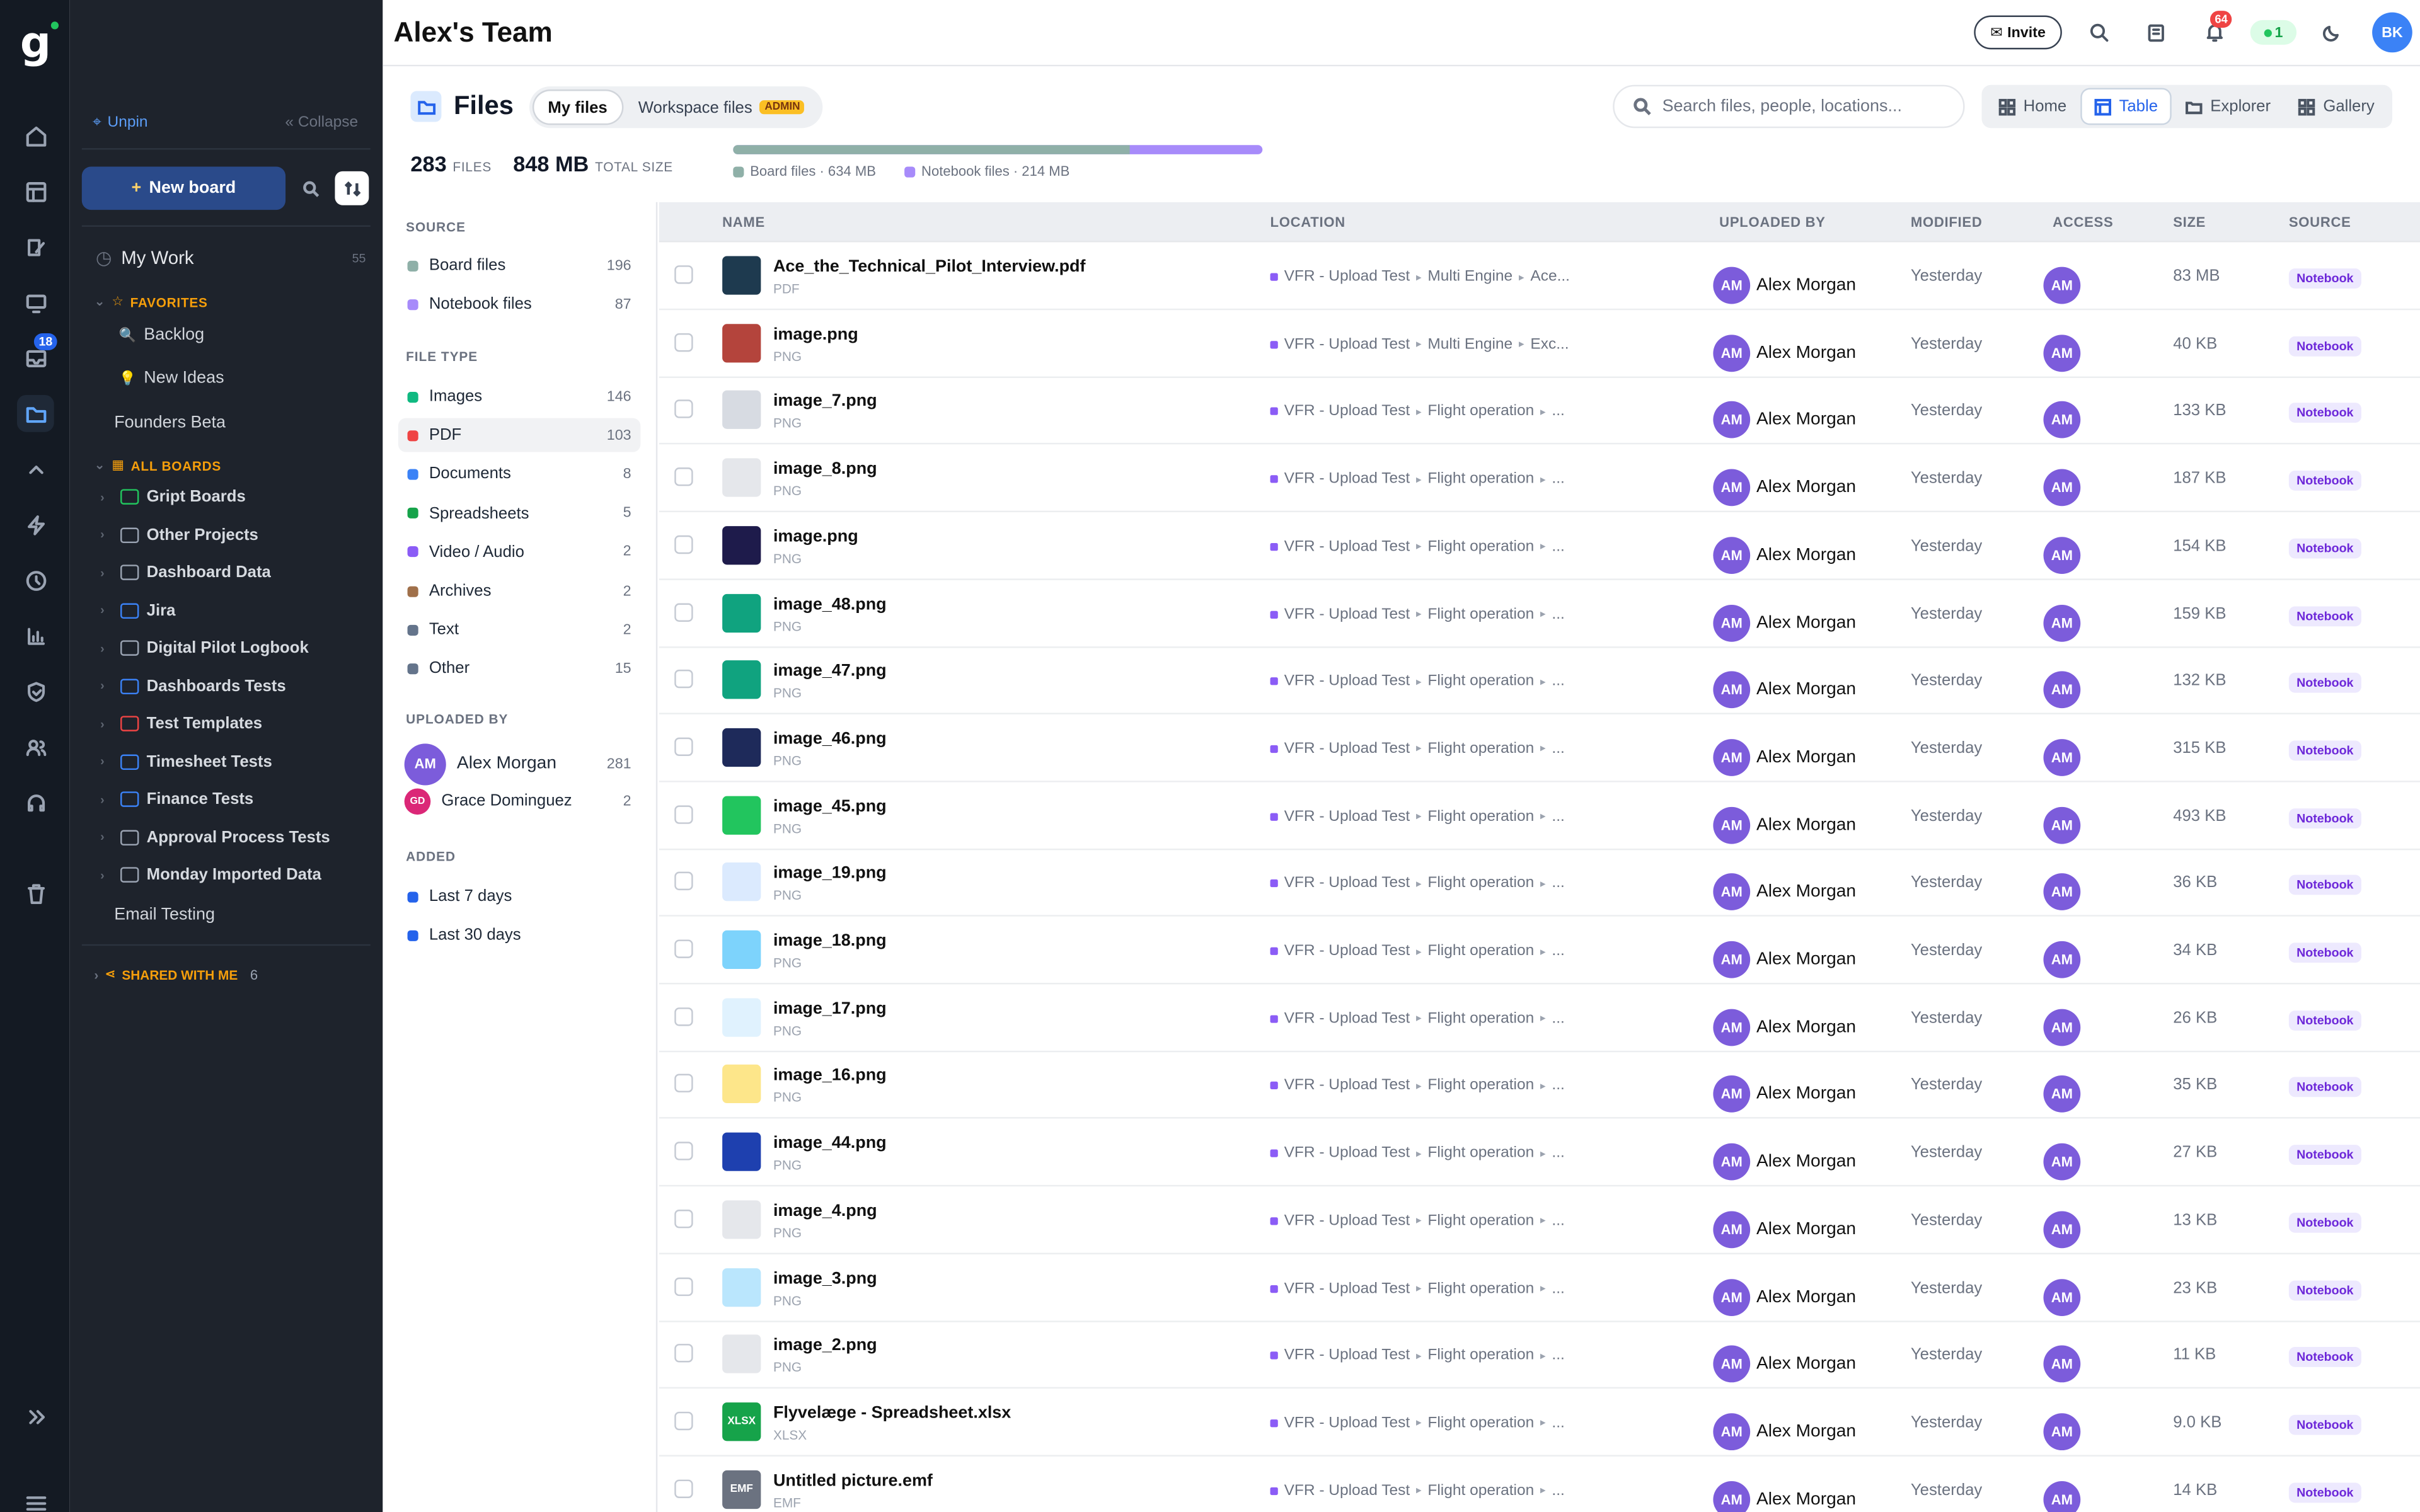  What do you see at coordinates (2392, 32) in the screenshot?
I see `user-avatar: BK` at bounding box center [2392, 32].